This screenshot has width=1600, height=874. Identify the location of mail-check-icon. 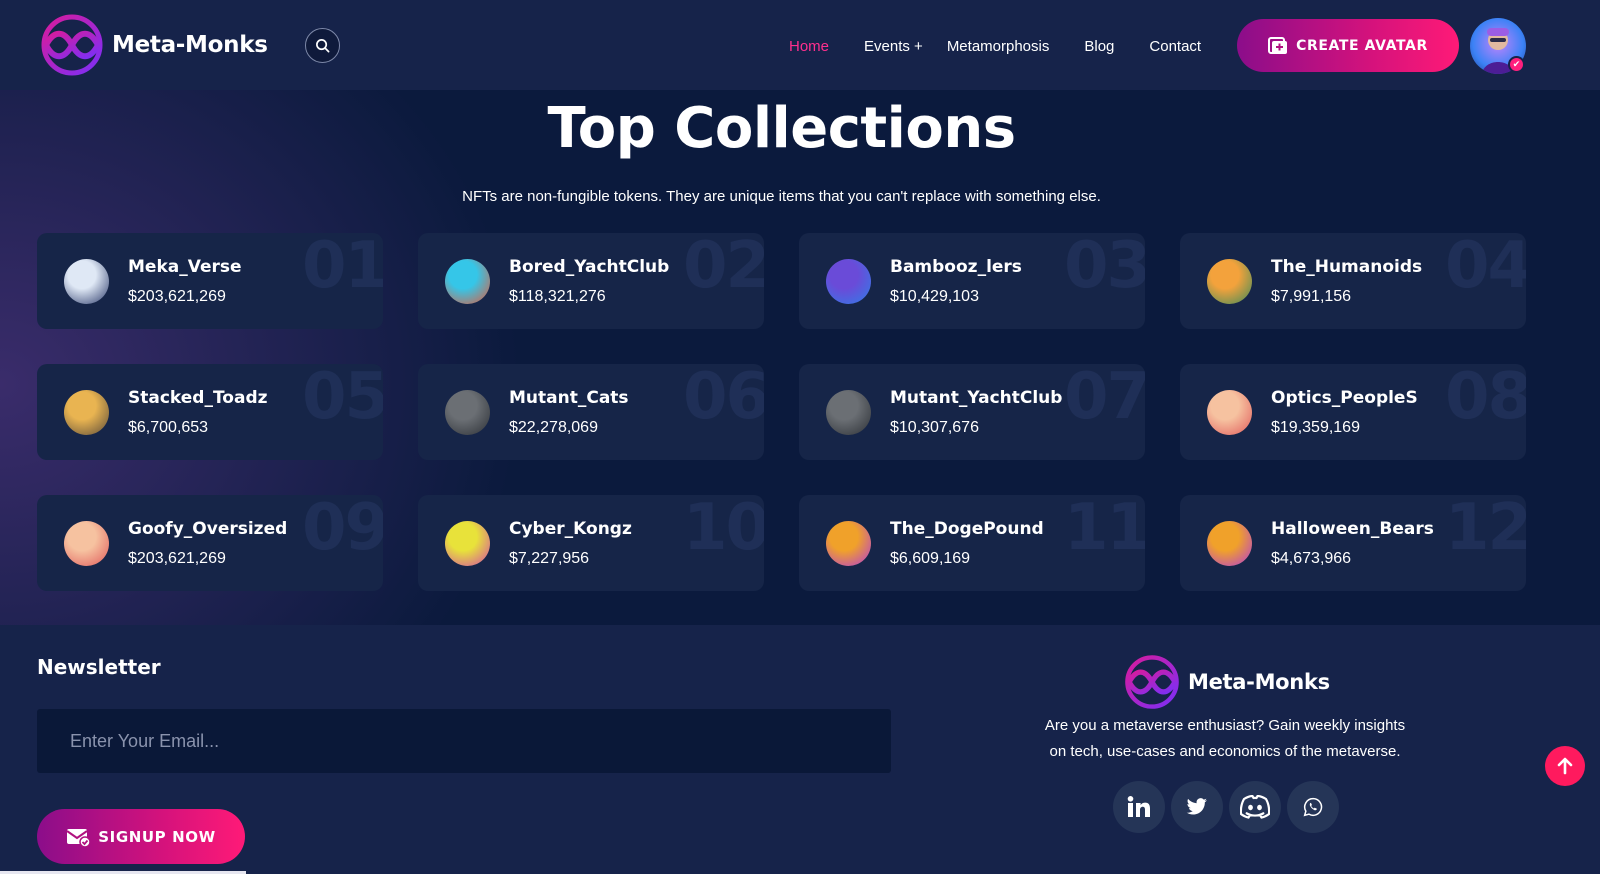
(78, 837).